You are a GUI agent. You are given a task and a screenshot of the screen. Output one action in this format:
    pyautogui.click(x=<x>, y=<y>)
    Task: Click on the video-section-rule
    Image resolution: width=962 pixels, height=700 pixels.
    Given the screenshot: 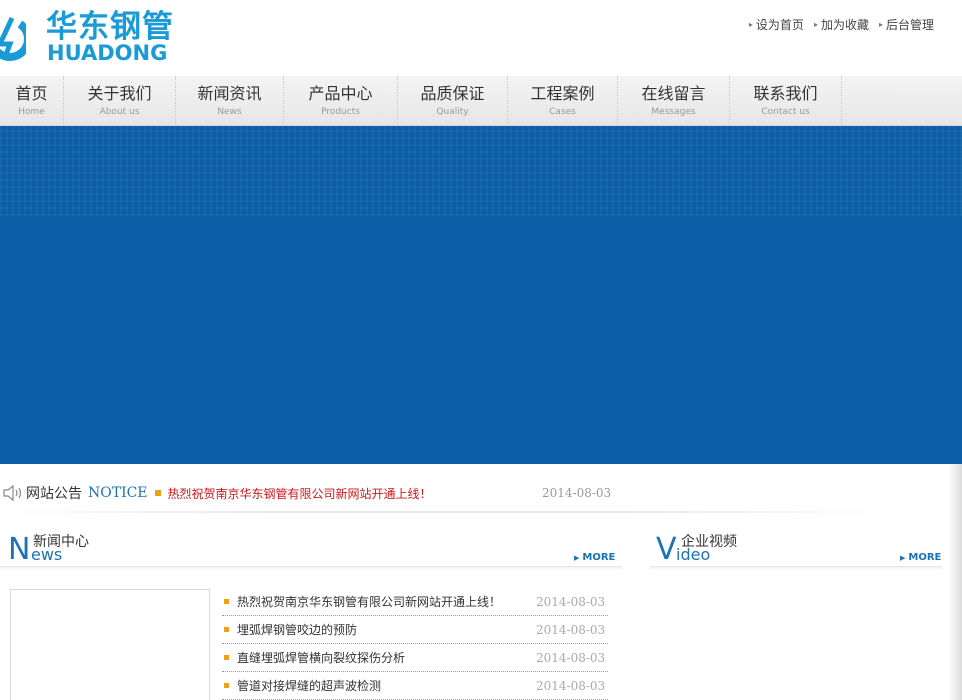 What is the action you would take?
    pyautogui.click(x=796, y=568)
    